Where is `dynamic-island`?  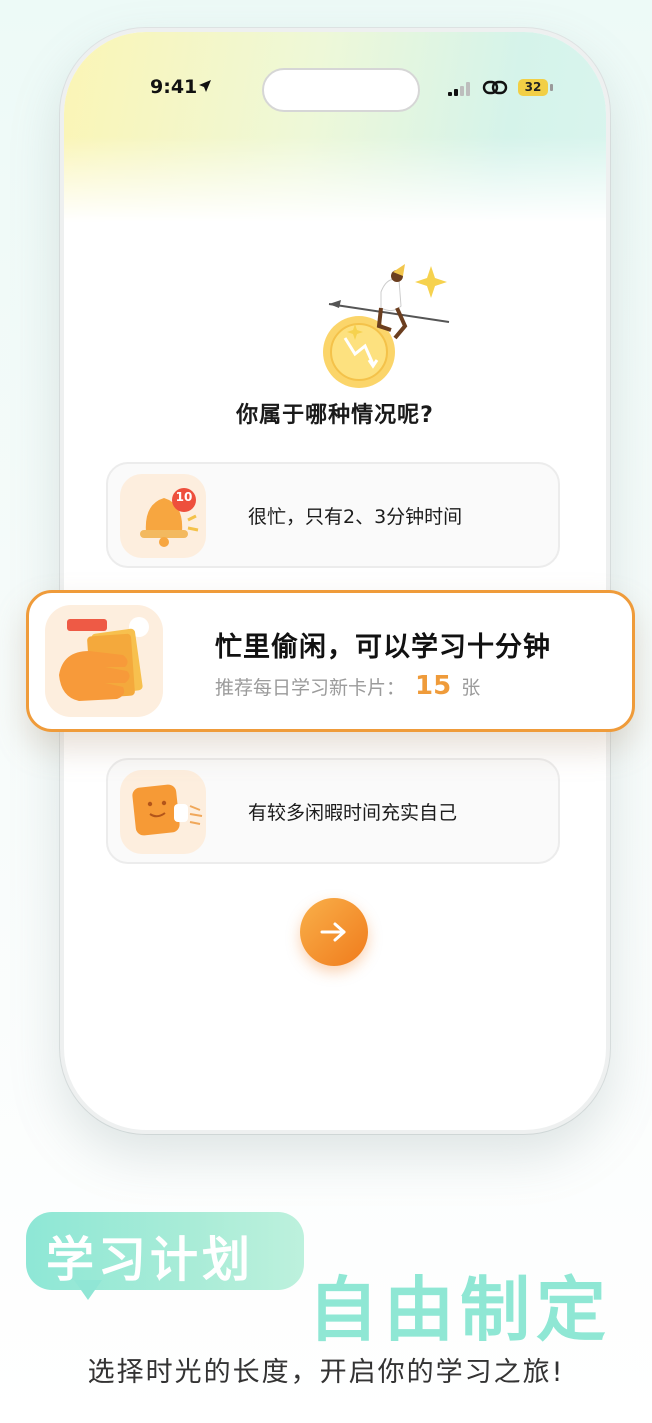
dynamic-island is located at coordinates (341, 90).